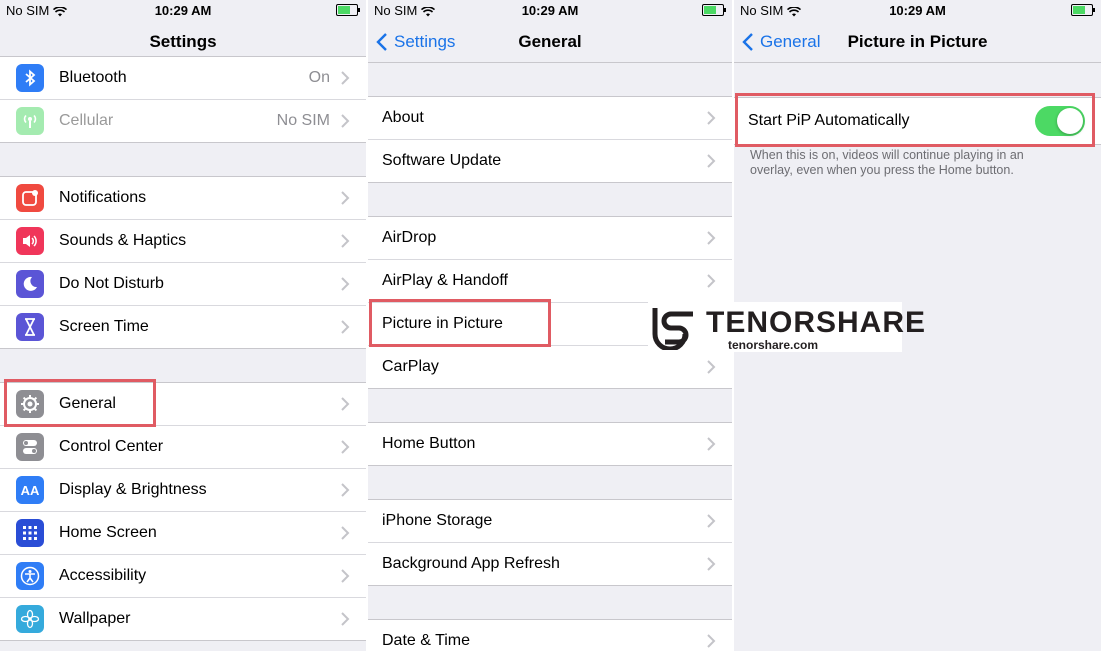 This screenshot has width=1101, height=651. I want to click on row-label: Display & Brightness, so click(133, 489).